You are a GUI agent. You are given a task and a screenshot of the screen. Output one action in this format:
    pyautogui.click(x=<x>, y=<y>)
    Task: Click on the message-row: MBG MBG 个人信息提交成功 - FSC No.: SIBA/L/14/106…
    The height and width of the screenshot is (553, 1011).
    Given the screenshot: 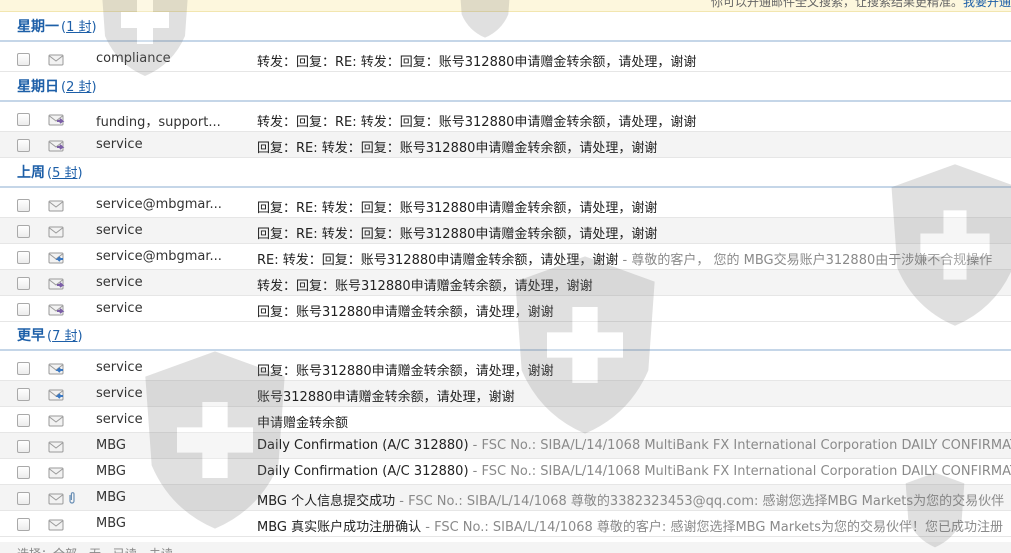 What is the action you would take?
    pyautogui.click(x=505, y=498)
    